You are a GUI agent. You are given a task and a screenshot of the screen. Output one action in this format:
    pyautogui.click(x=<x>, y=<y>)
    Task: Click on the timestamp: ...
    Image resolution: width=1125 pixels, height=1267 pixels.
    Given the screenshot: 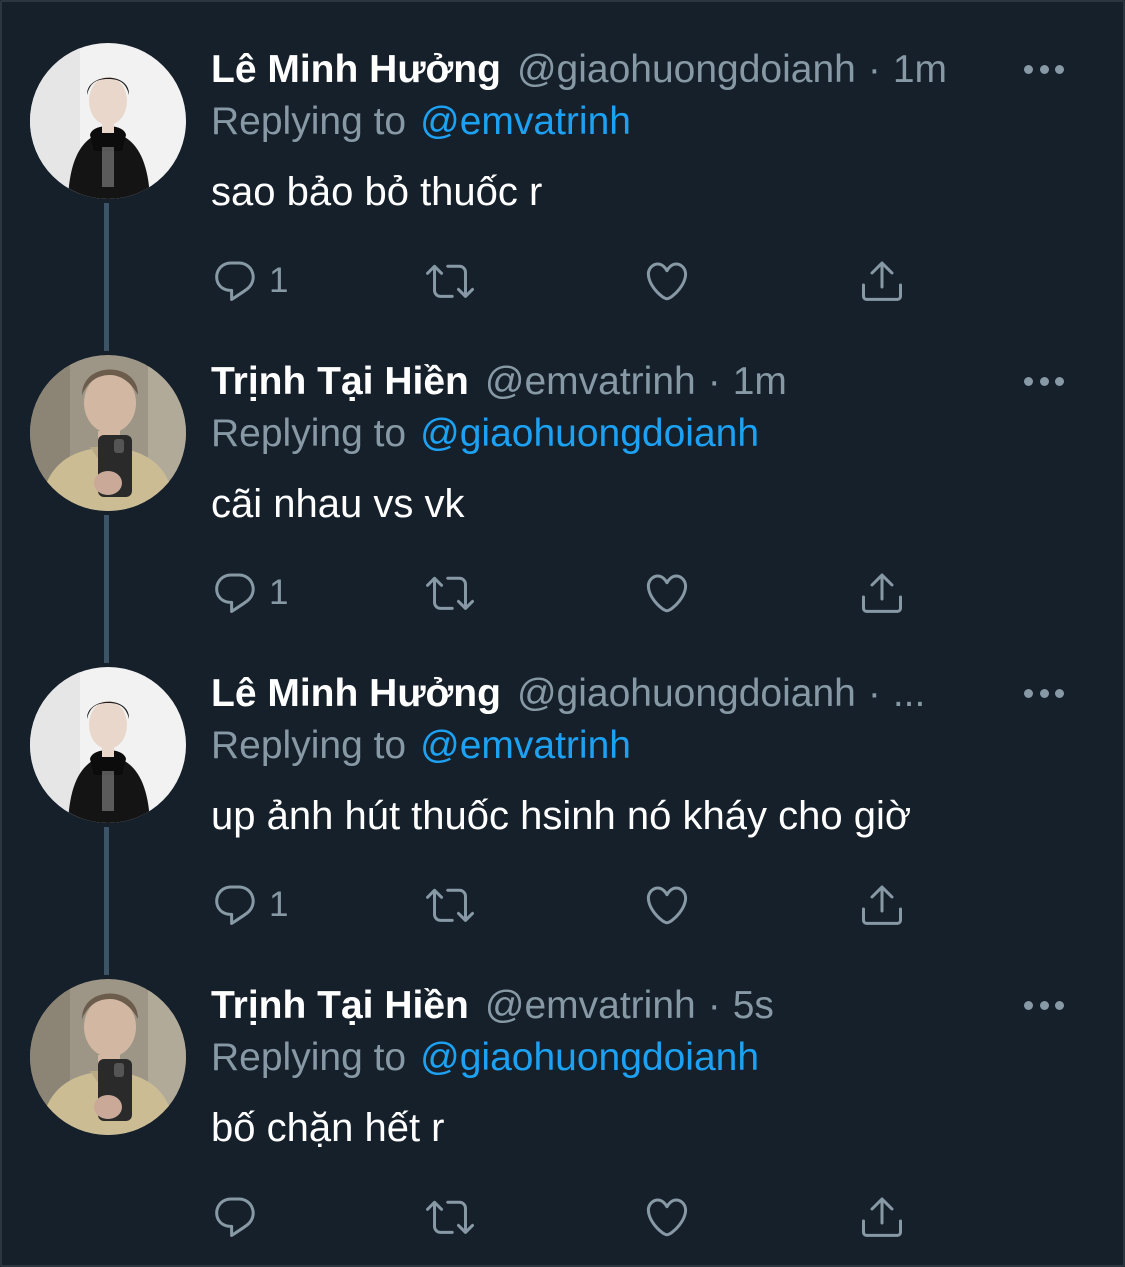 What is the action you would take?
    pyautogui.click(x=909, y=694)
    